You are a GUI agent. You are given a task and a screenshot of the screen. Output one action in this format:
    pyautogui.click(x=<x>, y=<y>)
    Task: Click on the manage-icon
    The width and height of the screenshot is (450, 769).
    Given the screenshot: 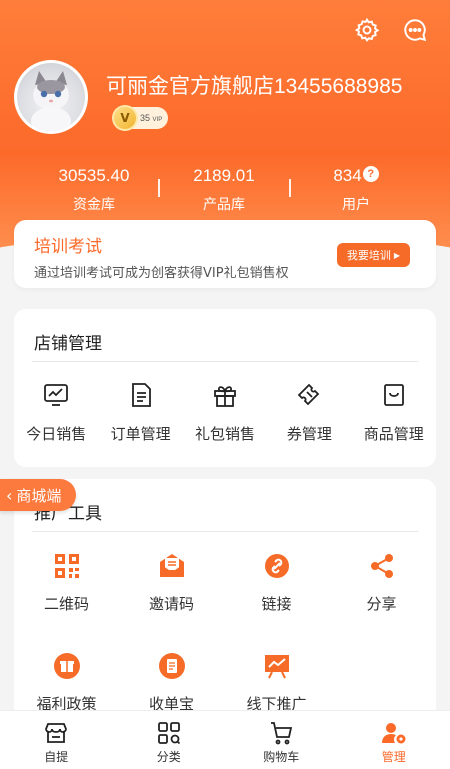 What is the action you would take?
    pyautogui.click(x=394, y=733)
    